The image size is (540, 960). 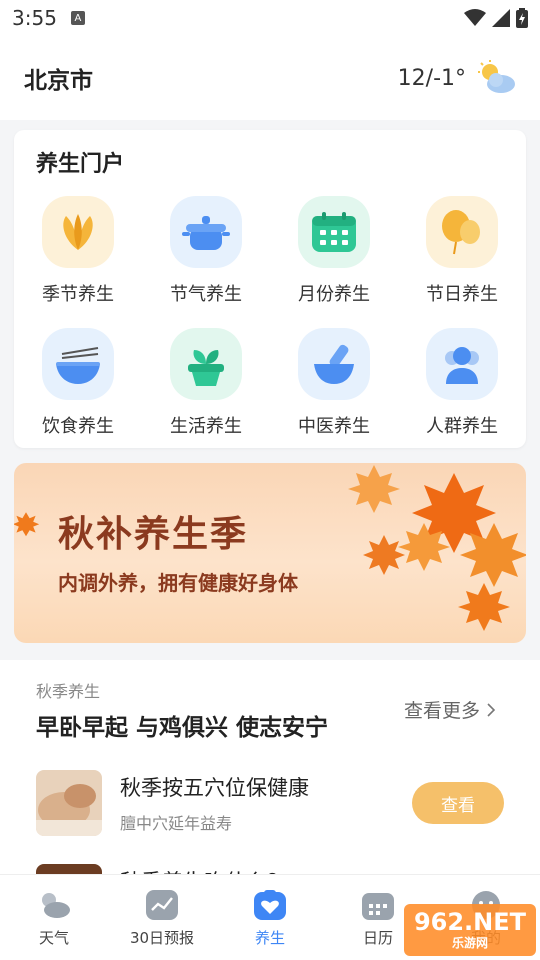 I want to click on portal-item-label: 月份养生, so click(x=334, y=294).